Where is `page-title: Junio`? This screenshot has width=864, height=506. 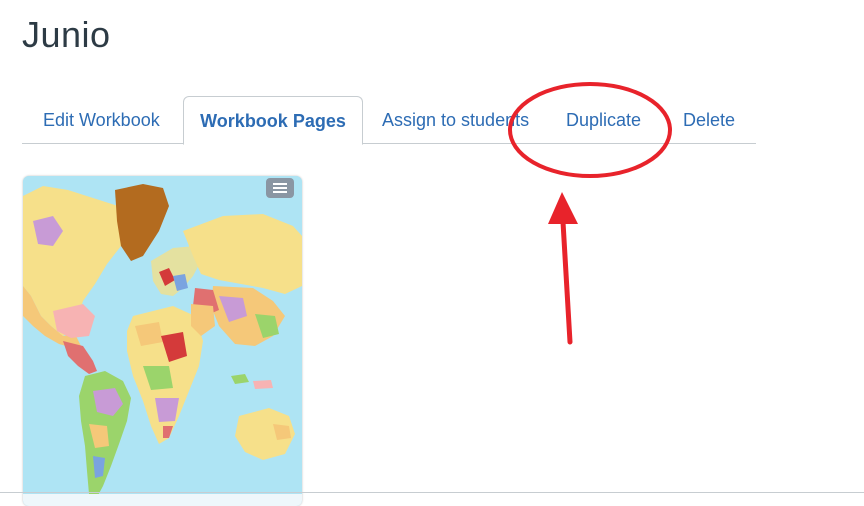
page-title: Junio is located at coordinates (66, 34).